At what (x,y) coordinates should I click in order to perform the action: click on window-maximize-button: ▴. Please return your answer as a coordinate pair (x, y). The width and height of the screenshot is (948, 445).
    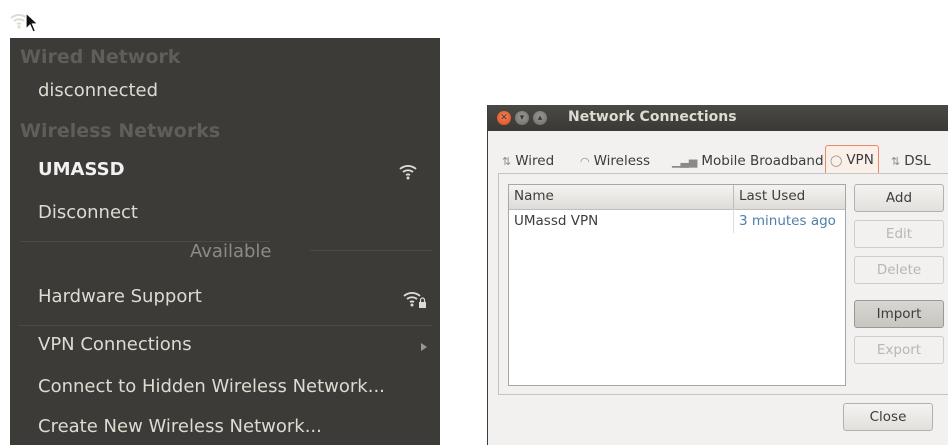
    Looking at the image, I should click on (540, 118).